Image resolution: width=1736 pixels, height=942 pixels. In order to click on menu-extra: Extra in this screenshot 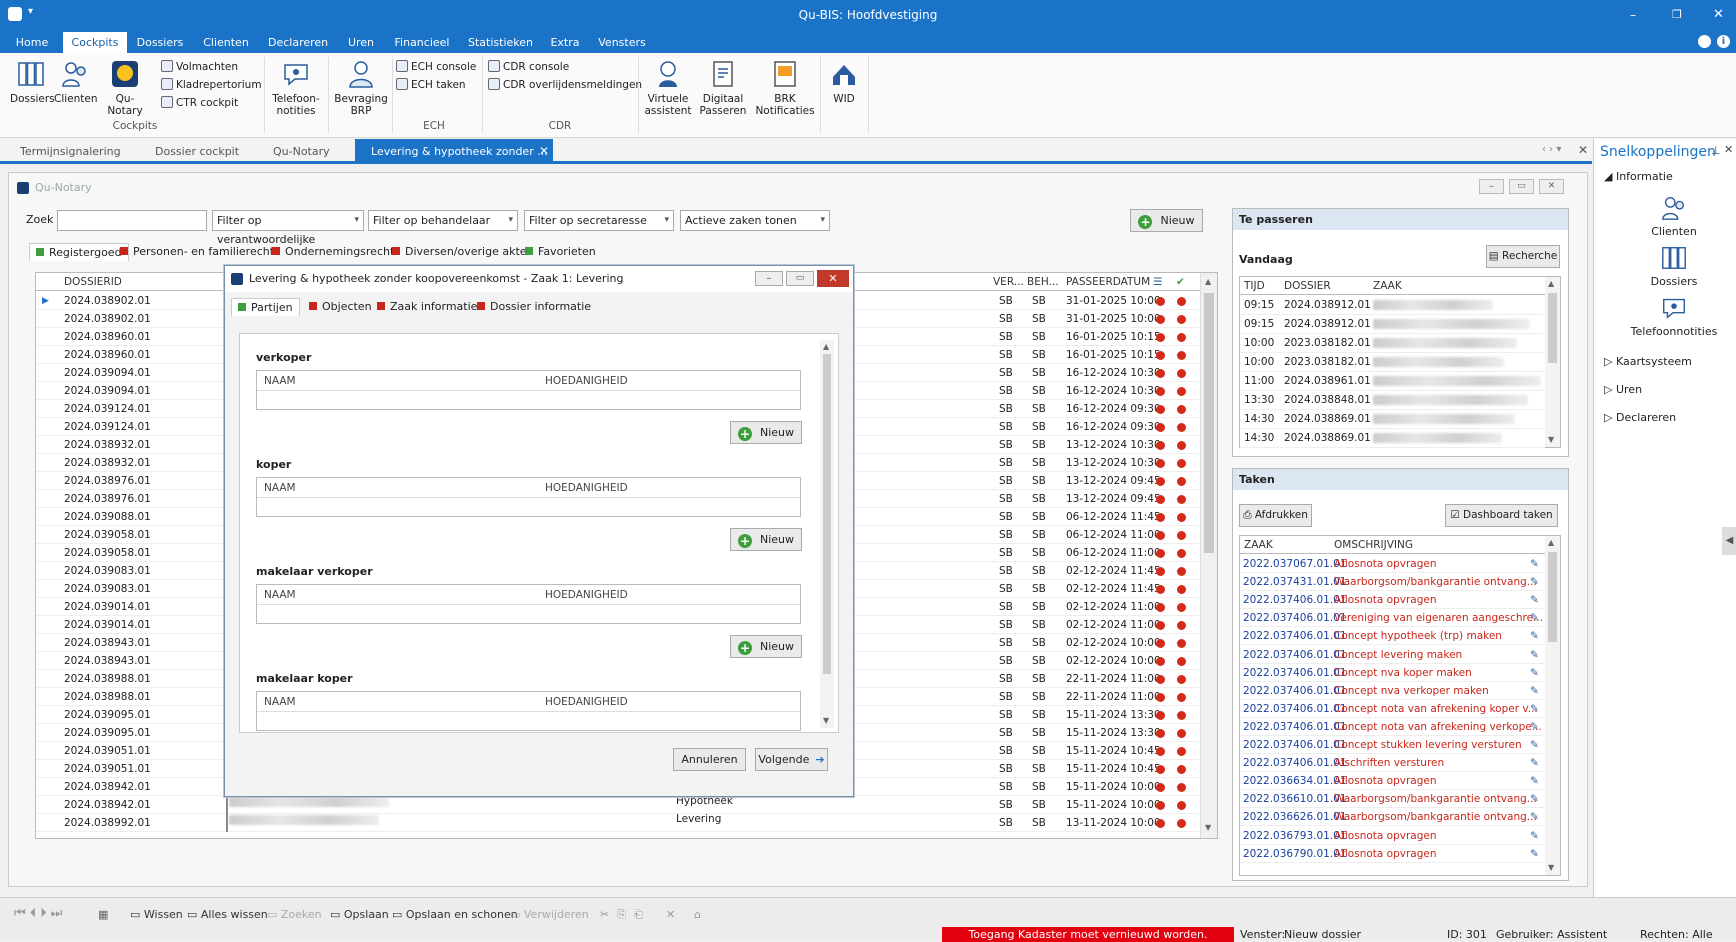, I will do `click(565, 42)`.